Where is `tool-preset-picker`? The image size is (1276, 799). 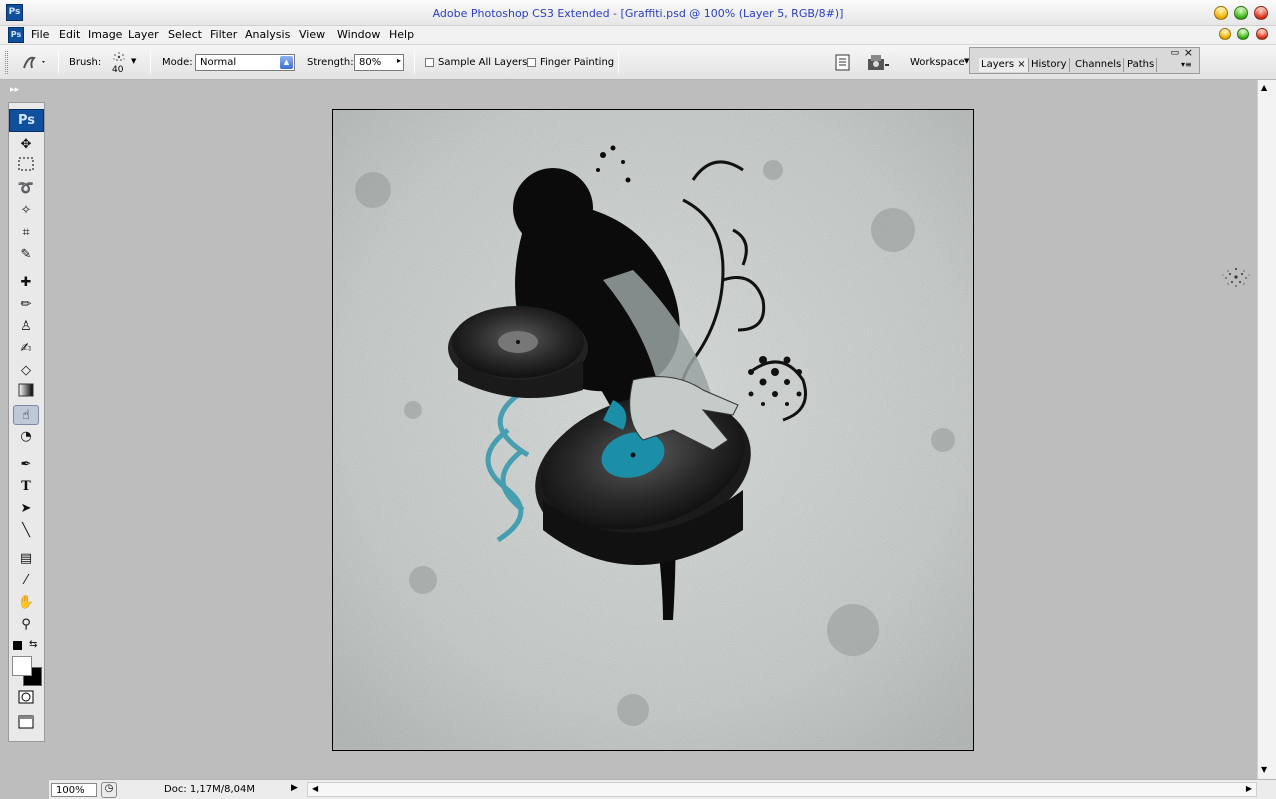
tool-preset-picker is located at coordinates (32, 63).